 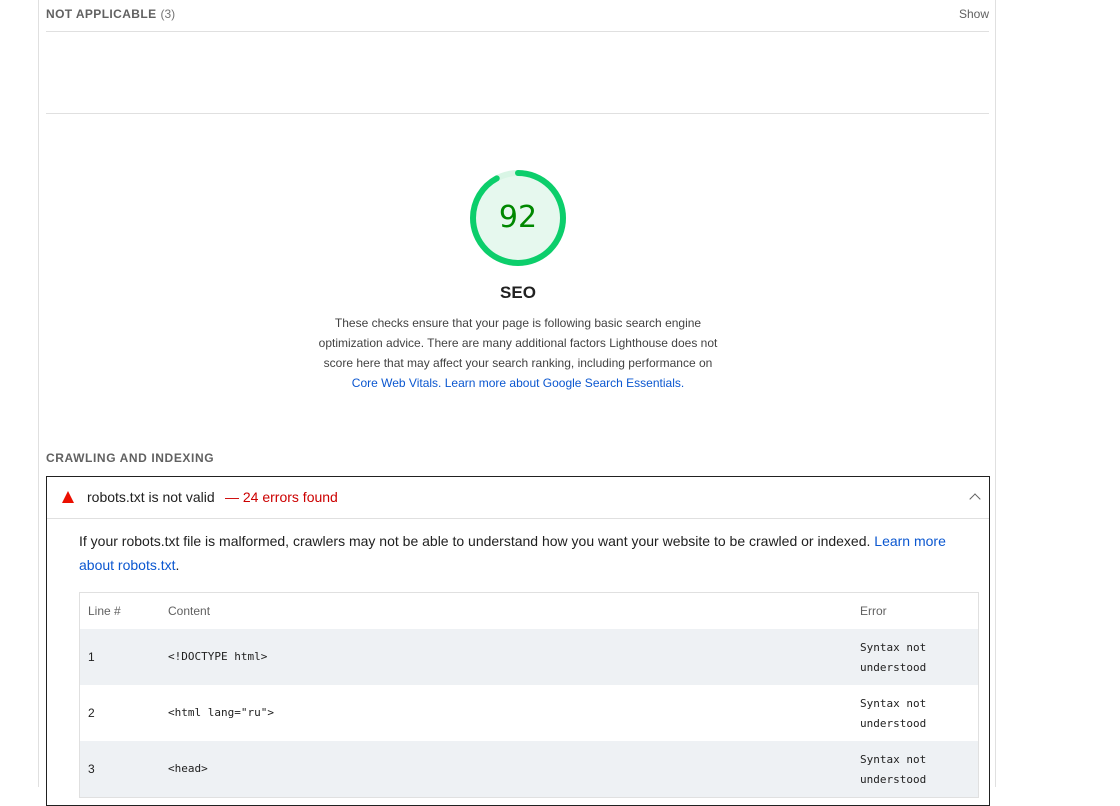 I want to click on category-title: SEO, so click(x=518, y=292).